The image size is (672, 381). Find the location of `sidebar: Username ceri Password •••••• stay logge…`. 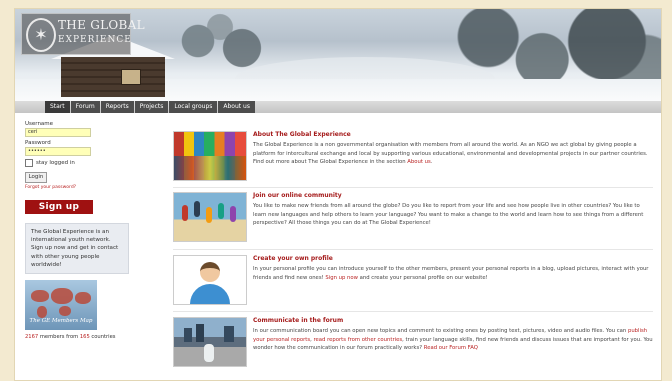

sidebar: Username ceri Password •••••• stay logge… is located at coordinates (85, 230).